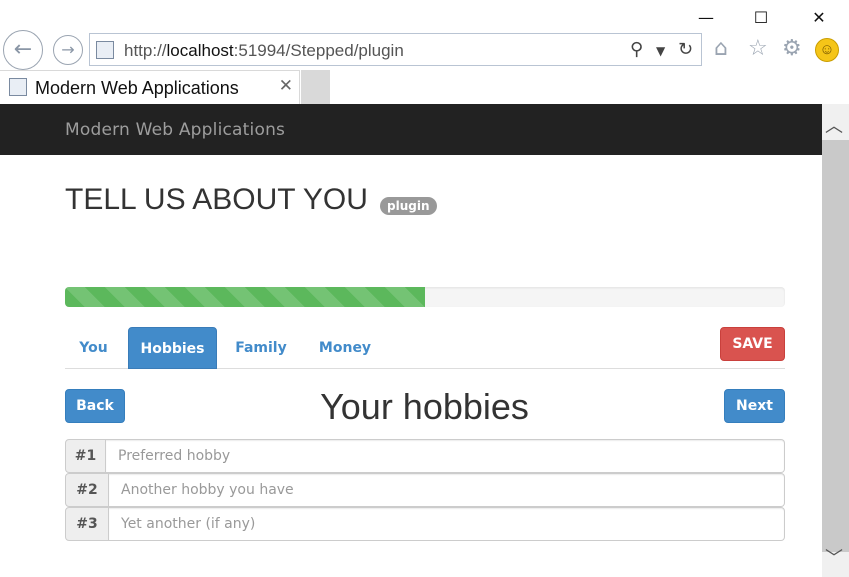 The image size is (849, 577). Describe the element at coordinates (761, 18) in the screenshot. I see `maximize-button: ☐` at that location.